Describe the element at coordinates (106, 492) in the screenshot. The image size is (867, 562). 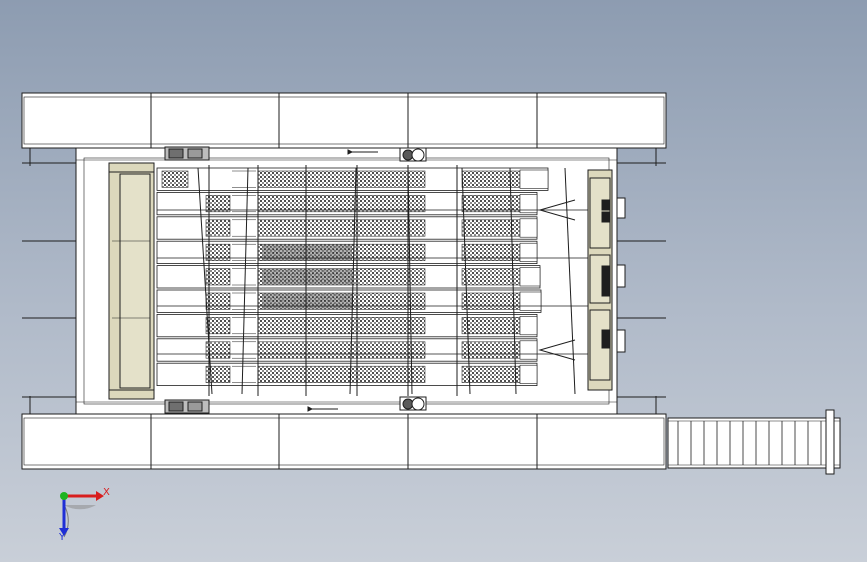
I see `x-axis-label: X` at that location.